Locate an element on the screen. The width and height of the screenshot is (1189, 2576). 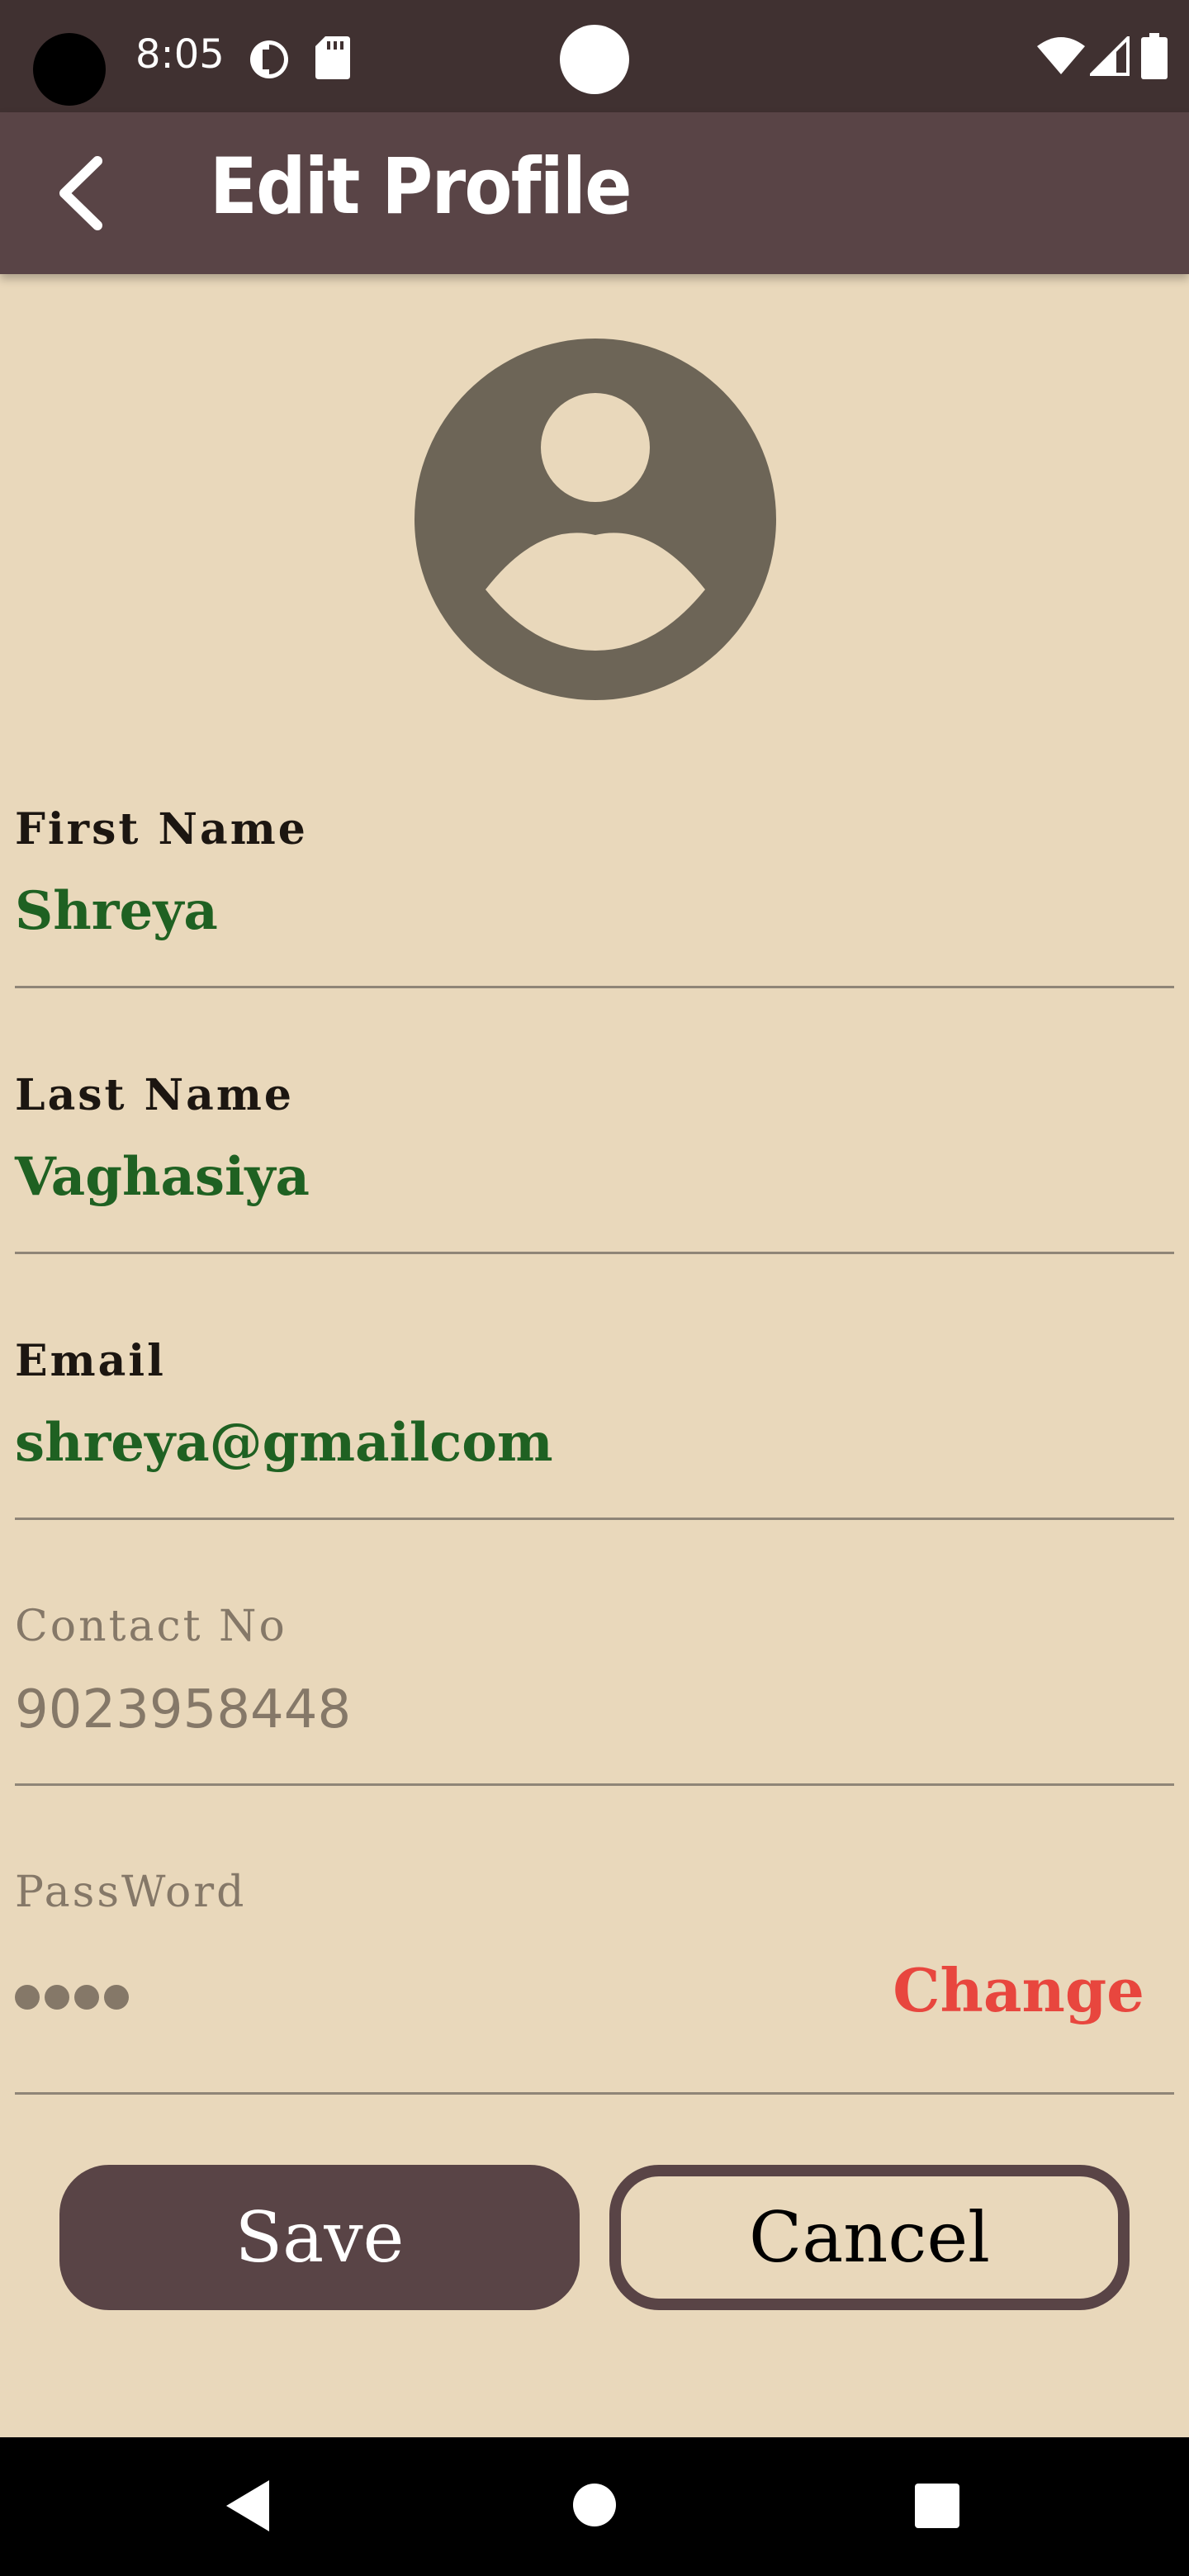
email-field: Email shreya@gmailcom is located at coordinates (594, 1428).